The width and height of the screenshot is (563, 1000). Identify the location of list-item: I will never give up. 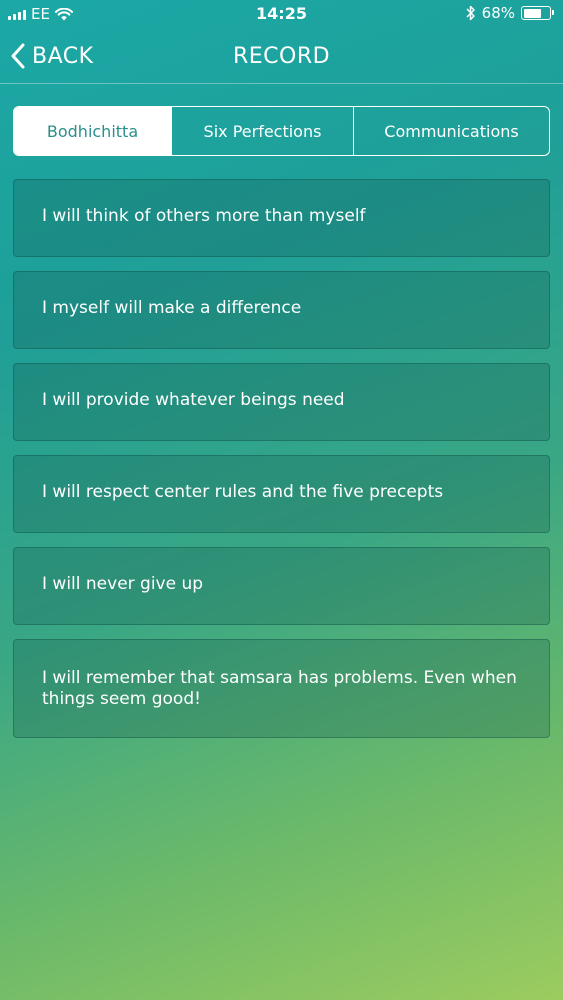
(281, 586).